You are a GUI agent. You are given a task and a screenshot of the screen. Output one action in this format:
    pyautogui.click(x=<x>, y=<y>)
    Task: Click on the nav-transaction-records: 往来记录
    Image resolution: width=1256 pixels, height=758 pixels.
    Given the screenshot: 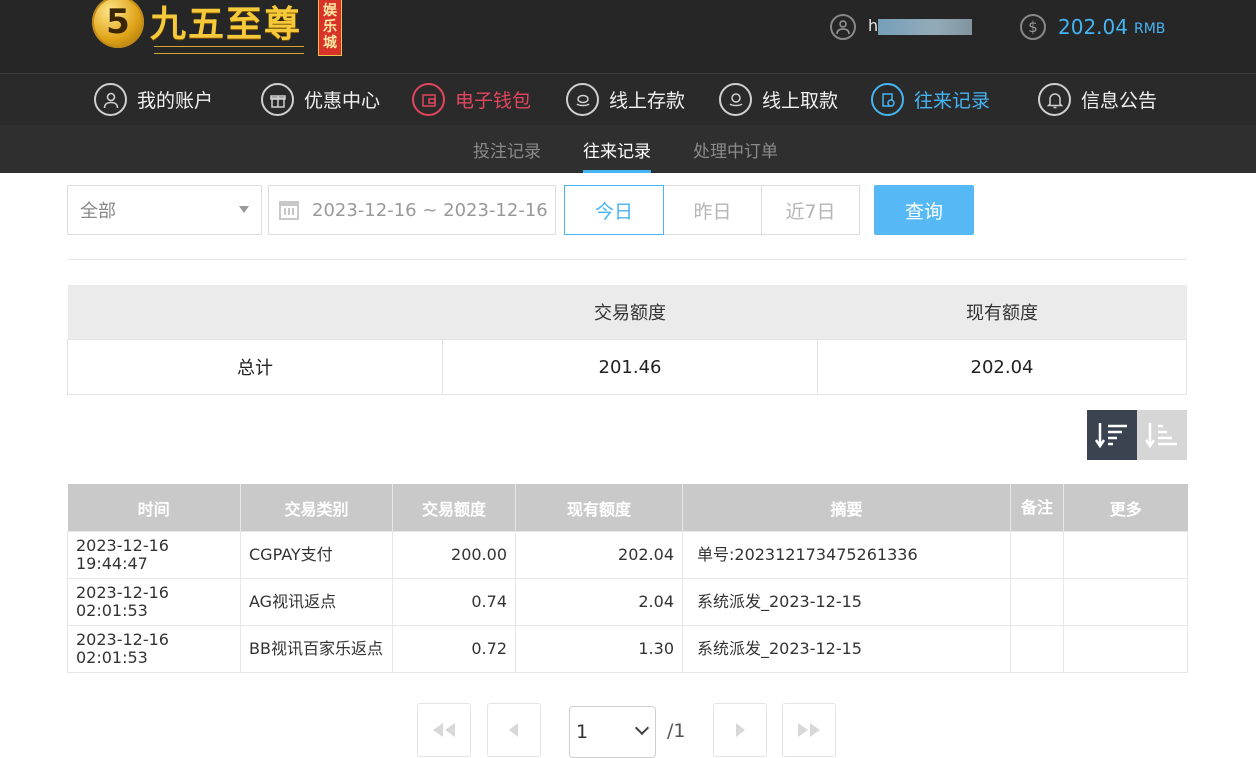 What is the action you would take?
    pyautogui.click(x=930, y=99)
    